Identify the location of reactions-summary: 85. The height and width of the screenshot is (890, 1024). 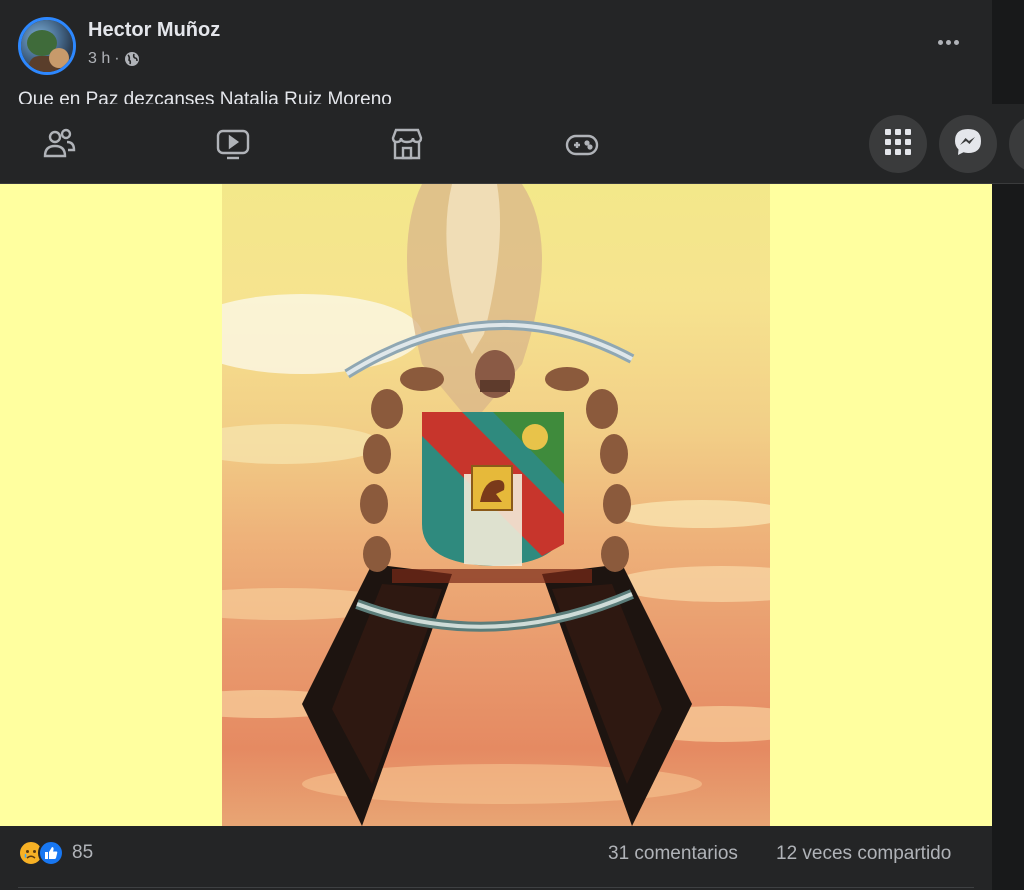
(55, 853).